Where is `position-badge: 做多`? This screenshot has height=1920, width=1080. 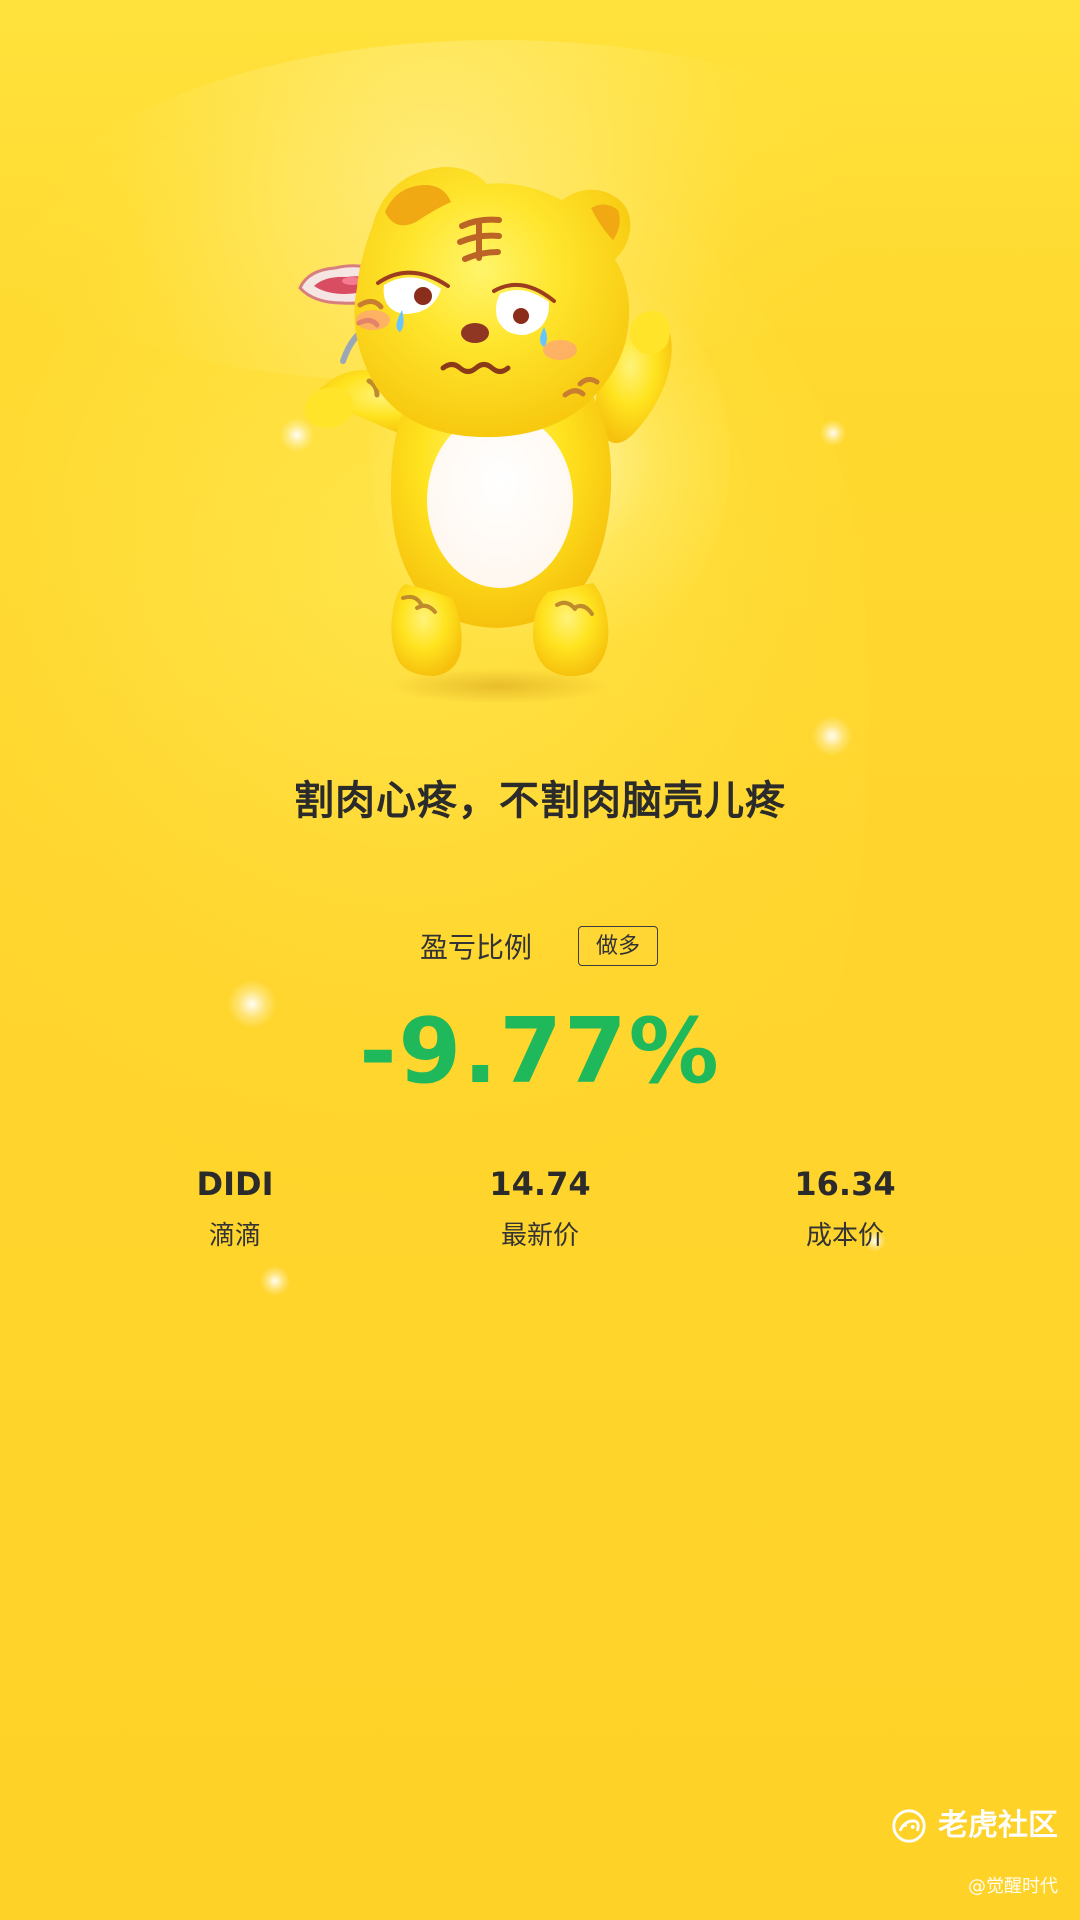 position-badge: 做多 is located at coordinates (618, 946).